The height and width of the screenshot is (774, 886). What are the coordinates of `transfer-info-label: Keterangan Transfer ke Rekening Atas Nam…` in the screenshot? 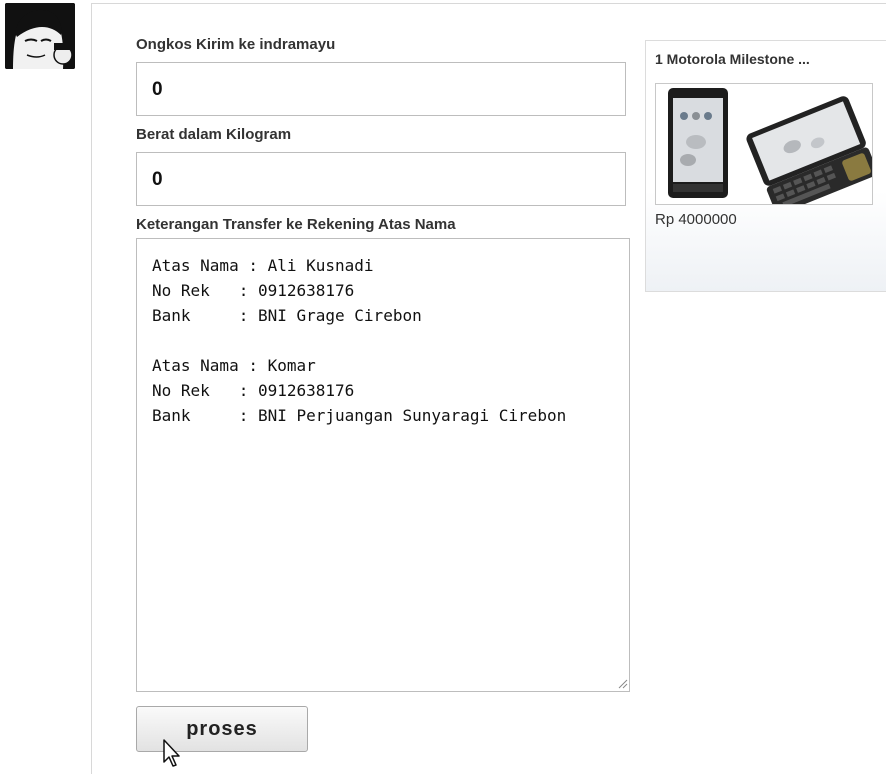 It's located at (296, 224).